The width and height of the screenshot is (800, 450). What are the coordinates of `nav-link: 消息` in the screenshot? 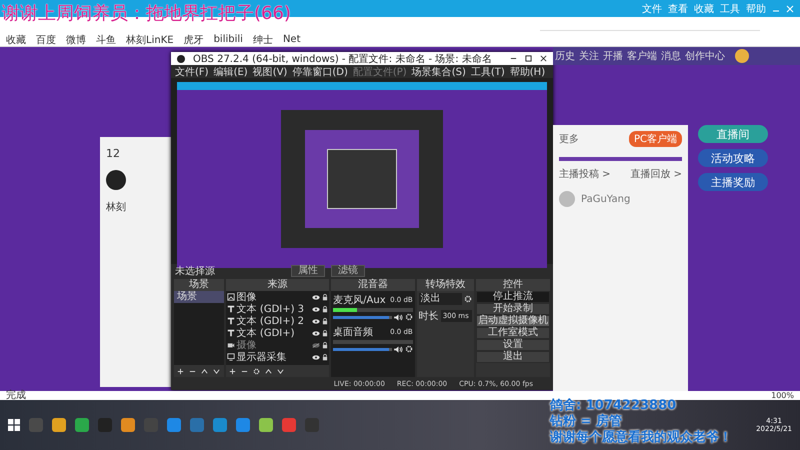 It's located at (671, 56).